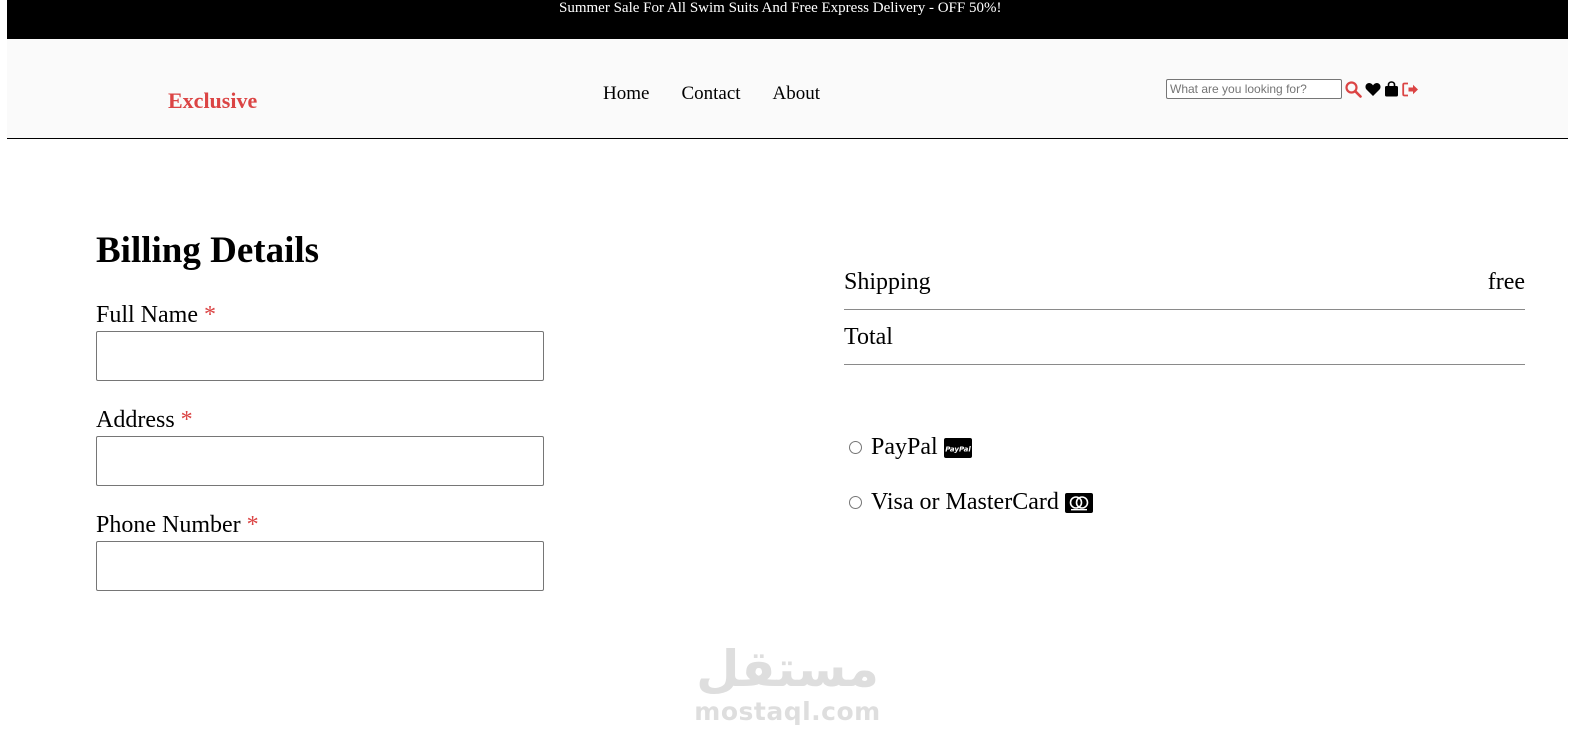 Image resolution: width=1579 pixels, height=750 pixels. Describe the element at coordinates (626, 94) in the screenshot. I see `nav-home: Home` at that location.